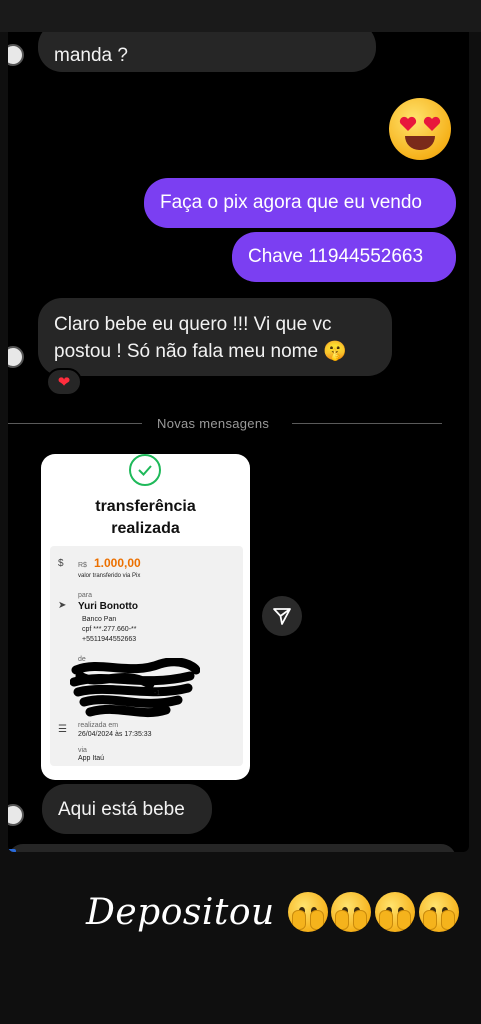 This screenshot has width=481, height=1024. Describe the element at coordinates (180, 912) in the screenshot. I see `story-caption-text: Depositou` at that location.